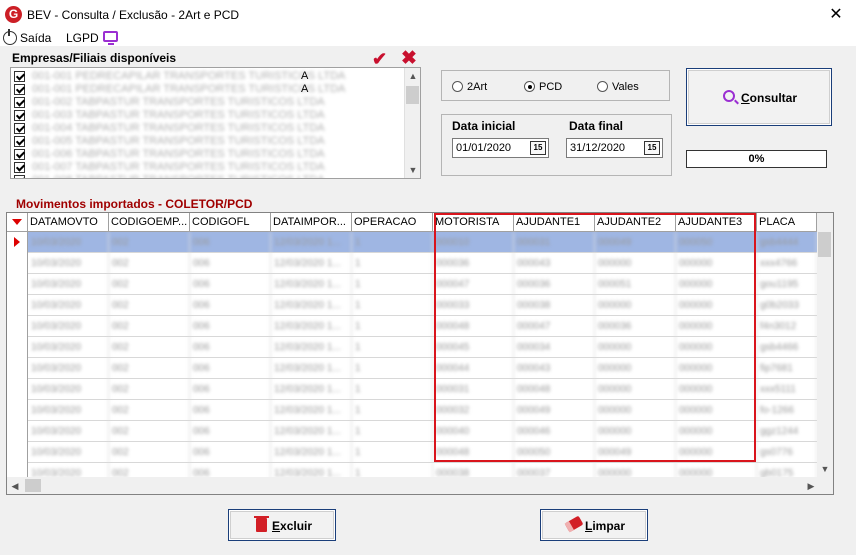 This screenshot has width=856, height=555. Describe the element at coordinates (787, 410) in the screenshot. I see `table-cell: fo-1266` at that location.